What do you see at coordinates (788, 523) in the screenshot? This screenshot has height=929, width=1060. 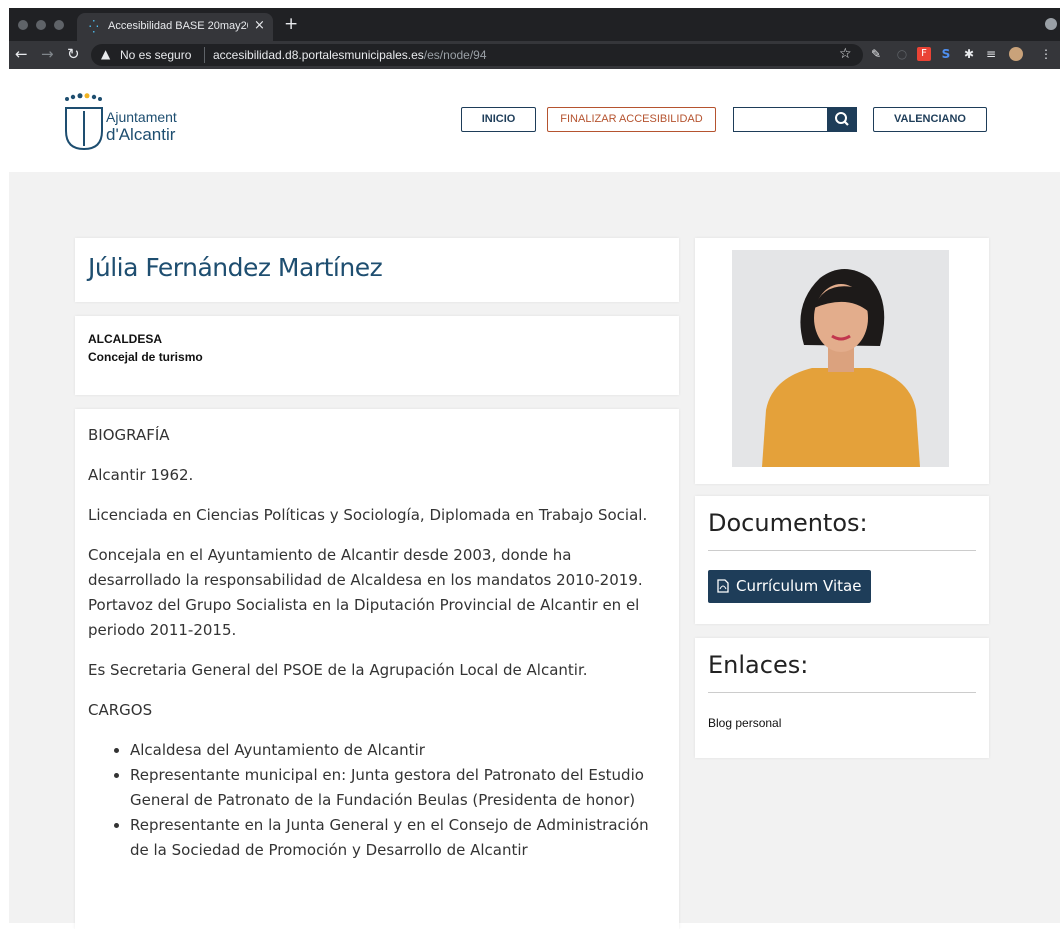 I see `documents-title: Documentos:` at bounding box center [788, 523].